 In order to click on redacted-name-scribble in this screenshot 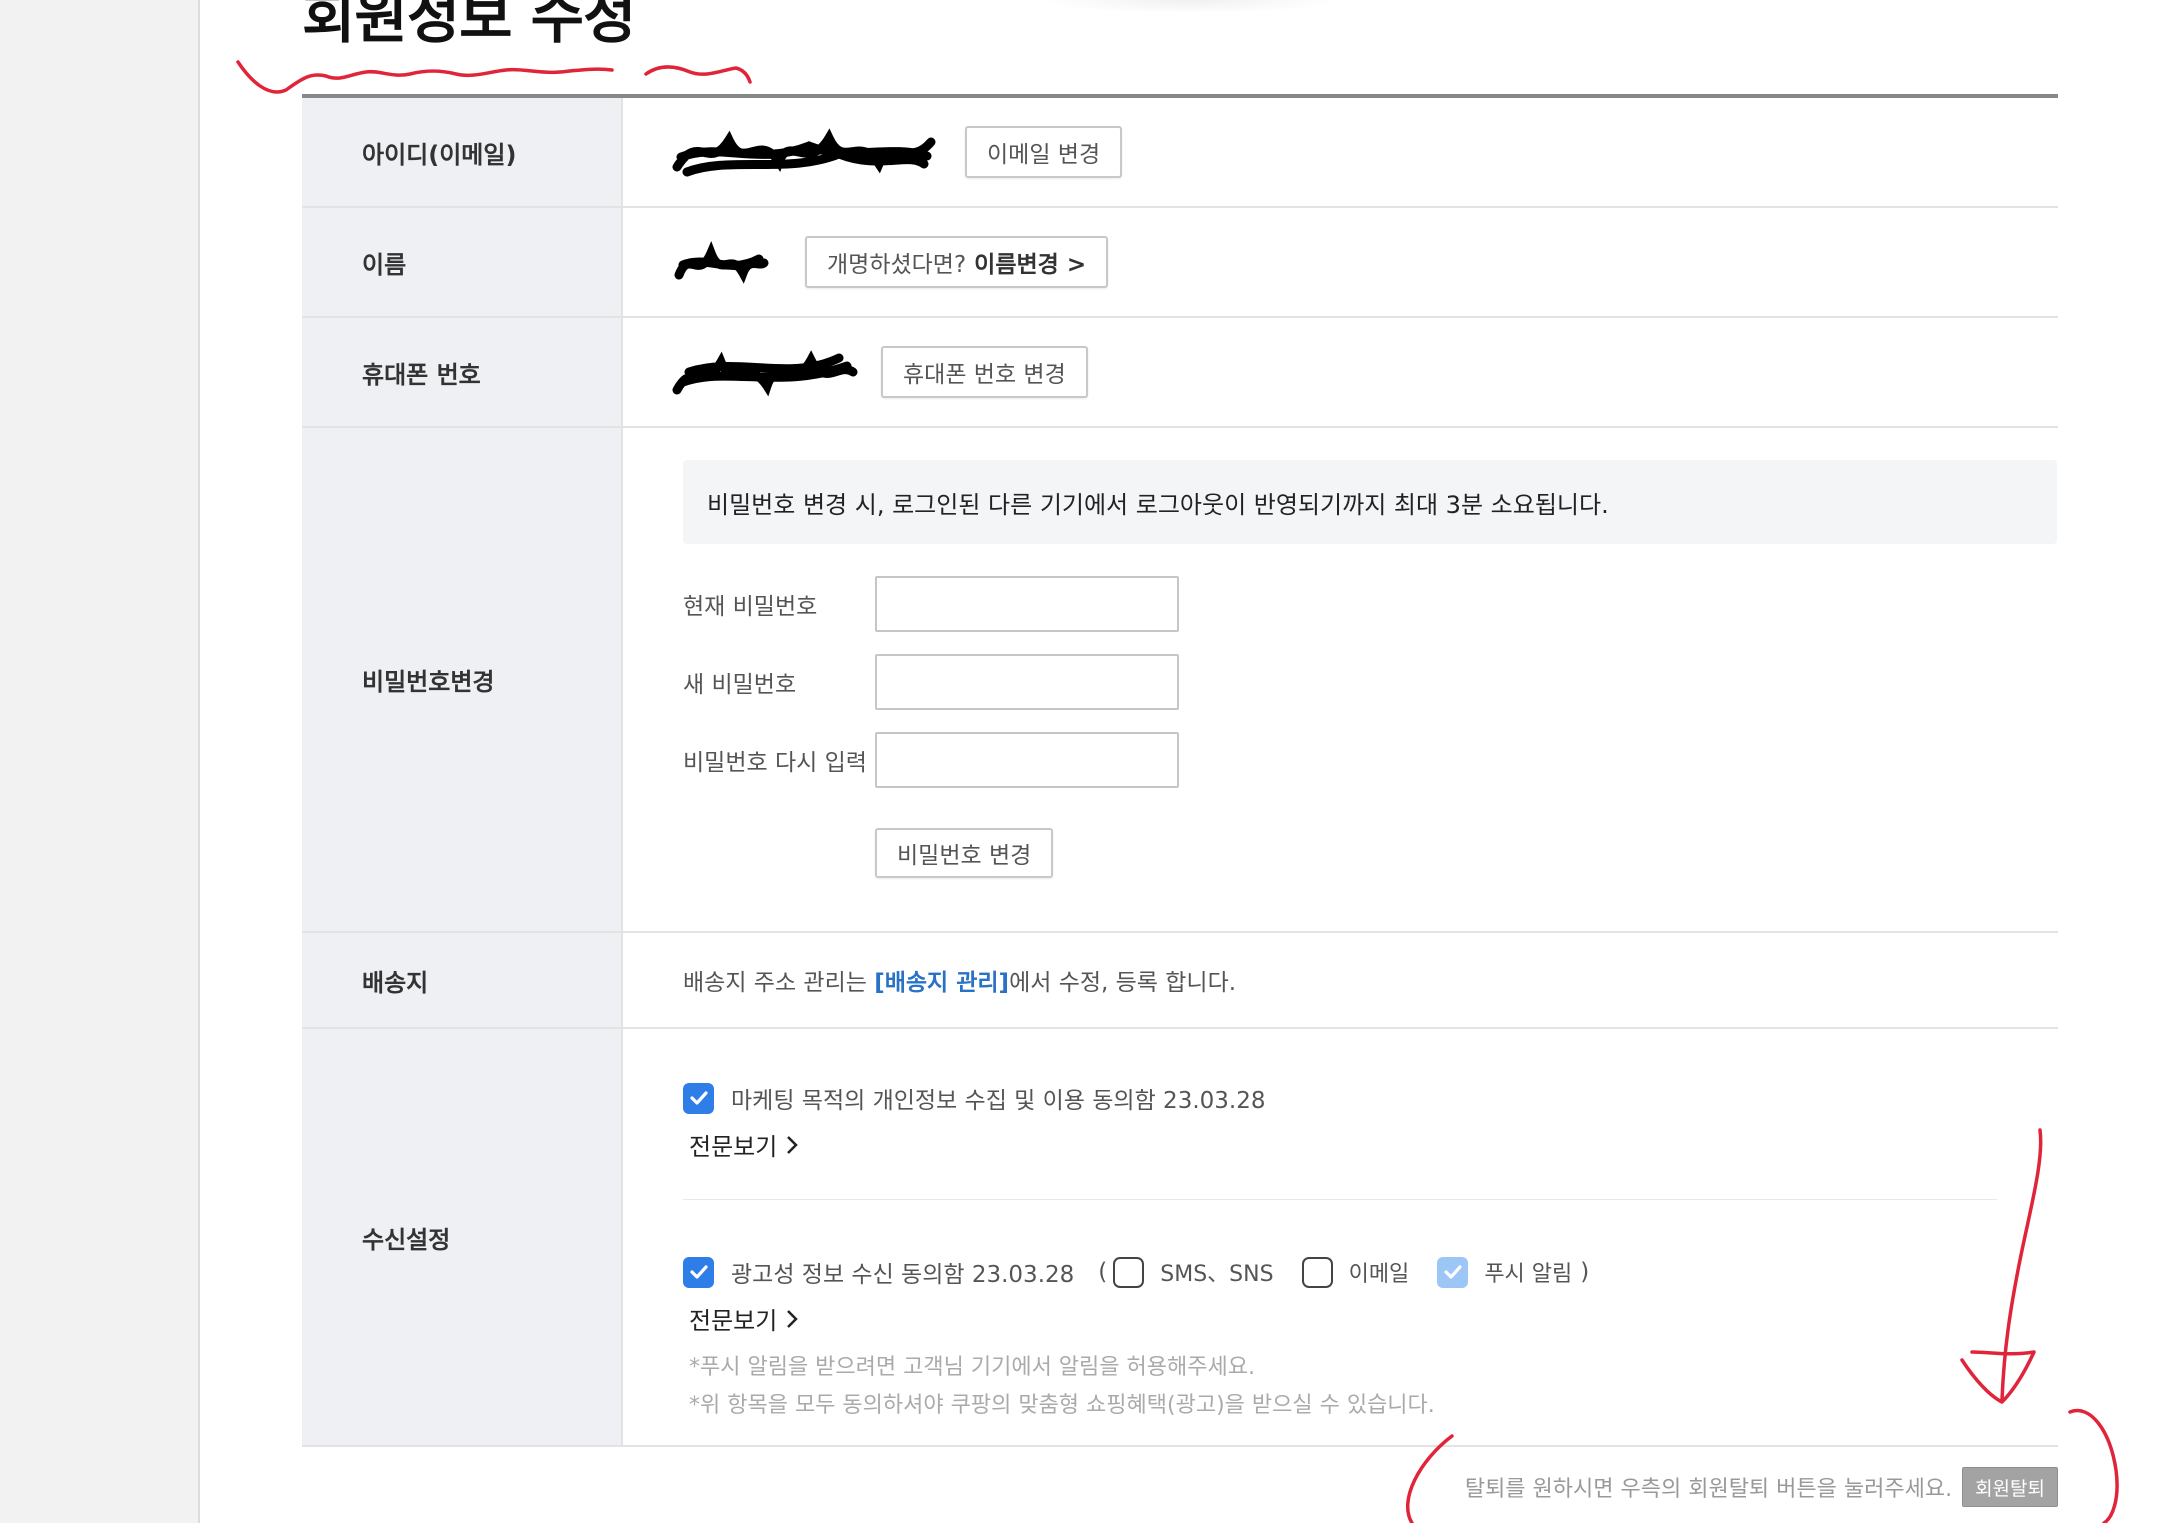, I will do `click(721, 262)`.